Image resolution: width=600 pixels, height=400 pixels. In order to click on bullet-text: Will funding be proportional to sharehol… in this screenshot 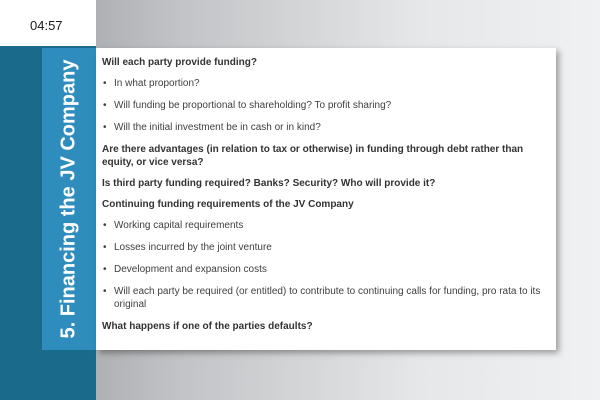, I will do `click(253, 105)`.